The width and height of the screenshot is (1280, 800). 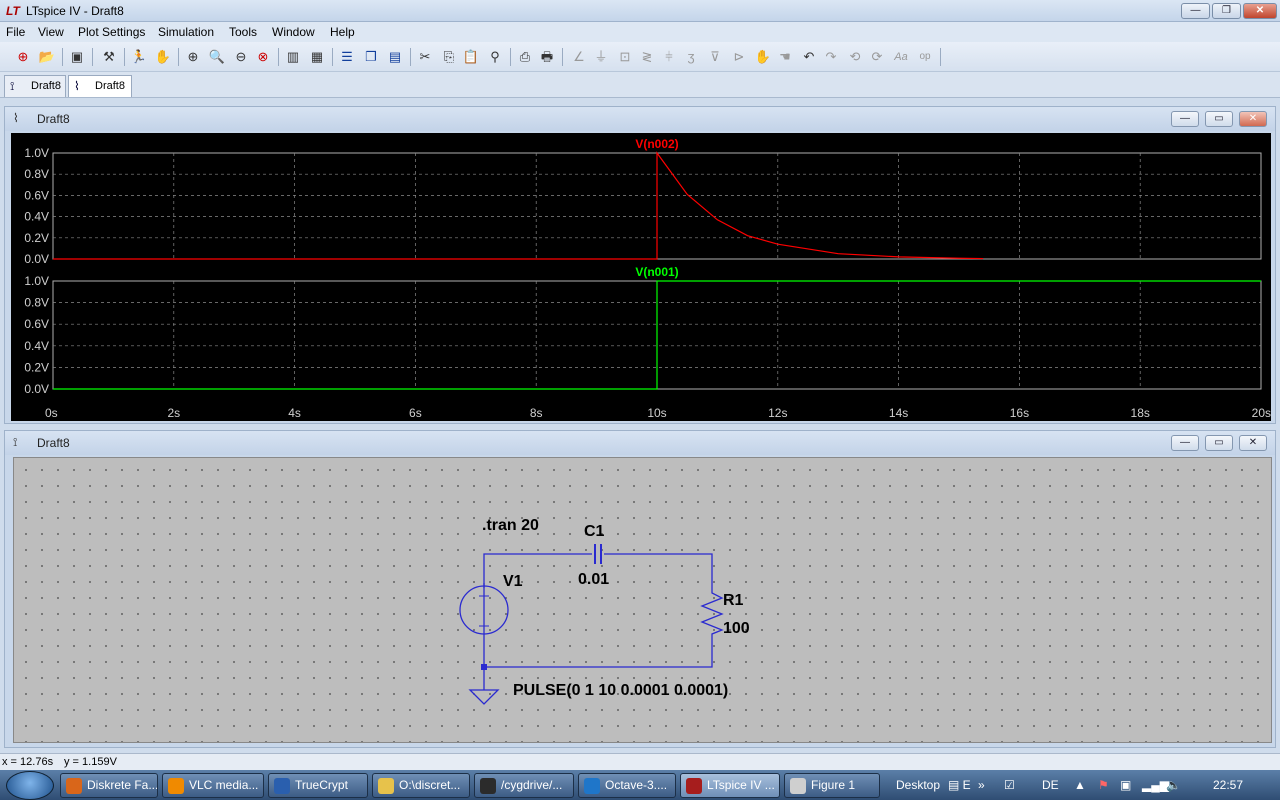 I want to click on resistor-r1, so click(x=712, y=613).